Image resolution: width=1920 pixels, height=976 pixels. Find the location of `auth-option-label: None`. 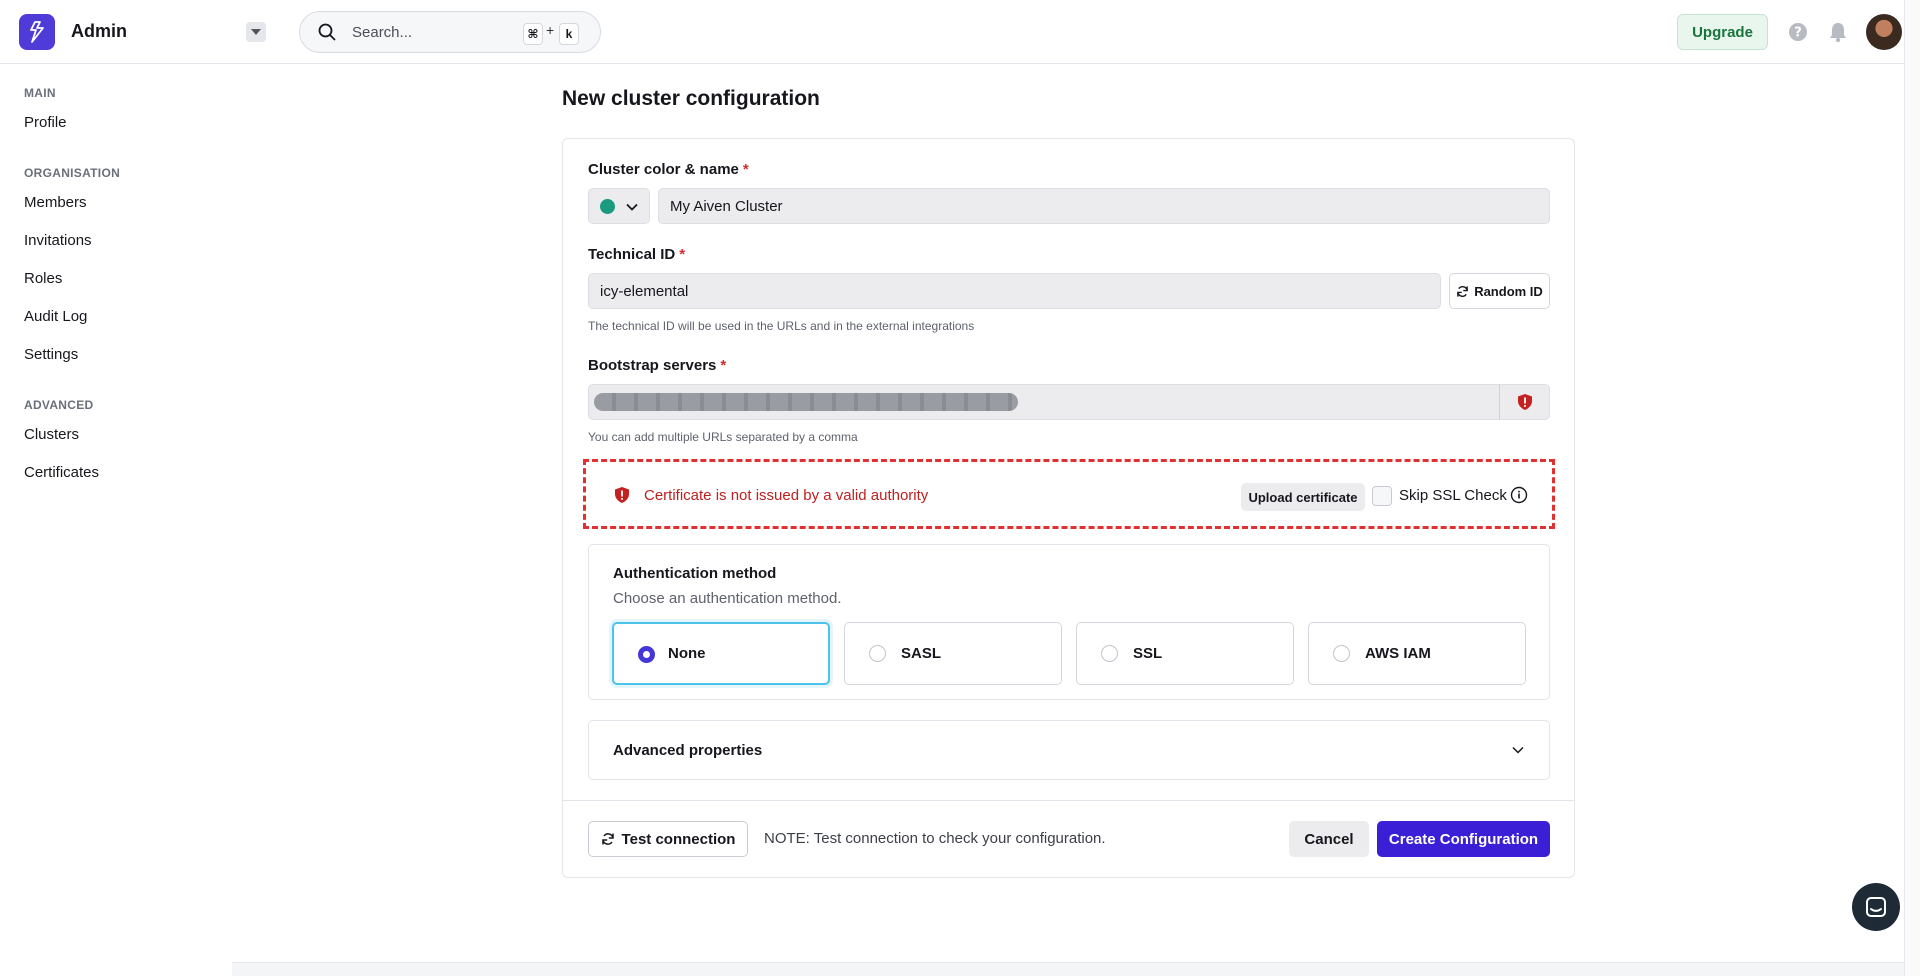

auth-option-label: None is located at coordinates (687, 653).